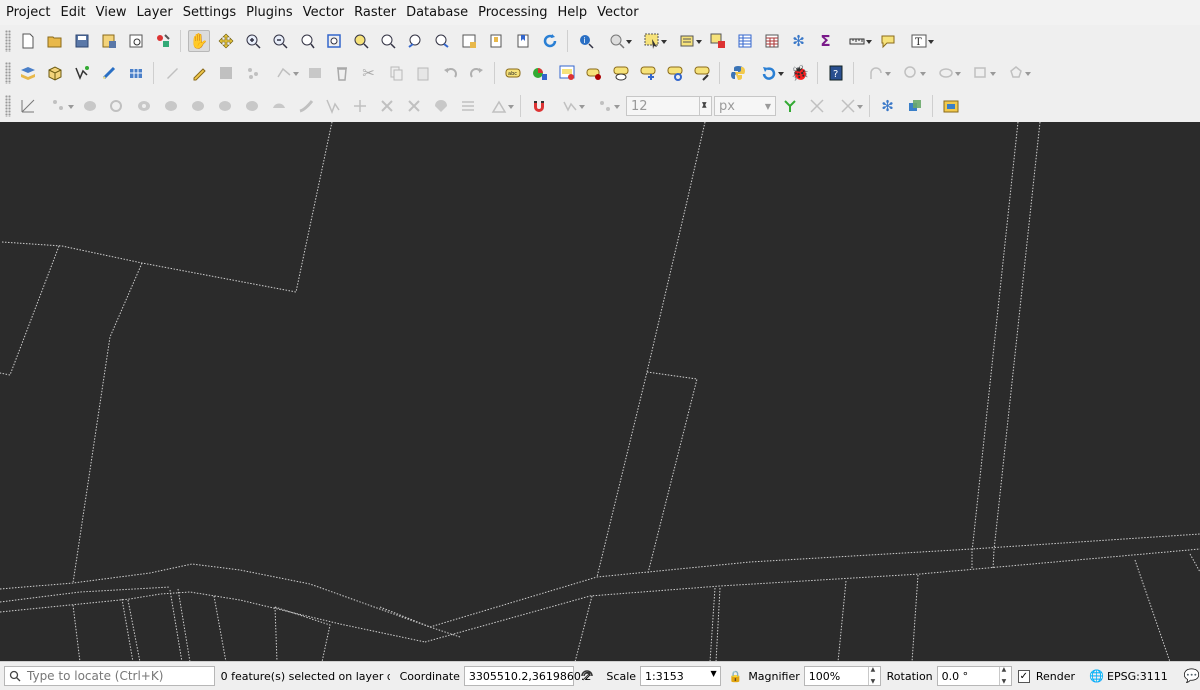 This screenshot has height=690, width=1200. Describe the element at coordinates (110, 13) in the screenshot. I see `menu-view: View` at that location.